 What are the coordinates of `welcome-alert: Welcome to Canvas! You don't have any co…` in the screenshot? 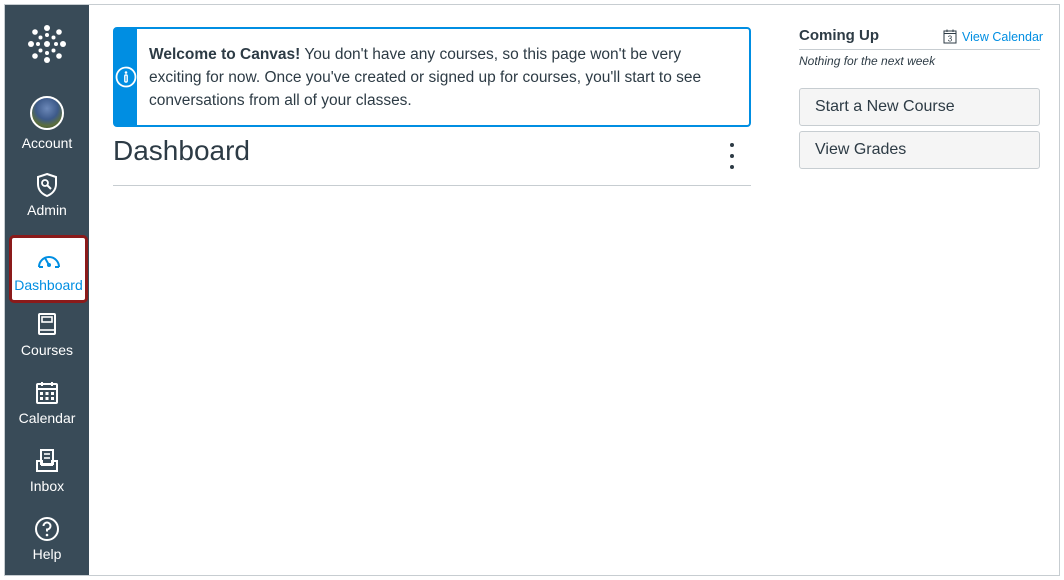 It's located at (432, 77).